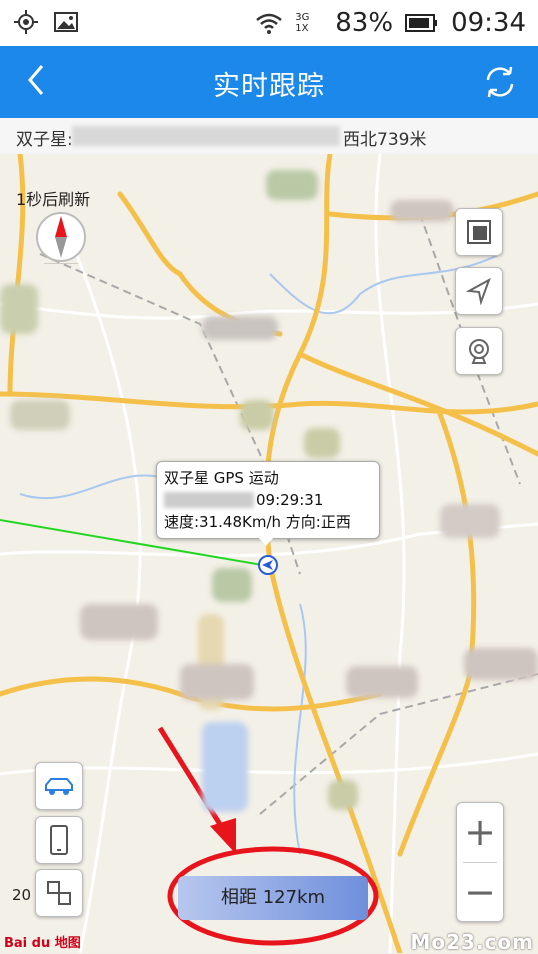 The width and height of the screenshot is (538, 954). What do you see at coordinates (421, 23) in the screenshot?
I see `battery-icon` at bounding box center [421, 23].